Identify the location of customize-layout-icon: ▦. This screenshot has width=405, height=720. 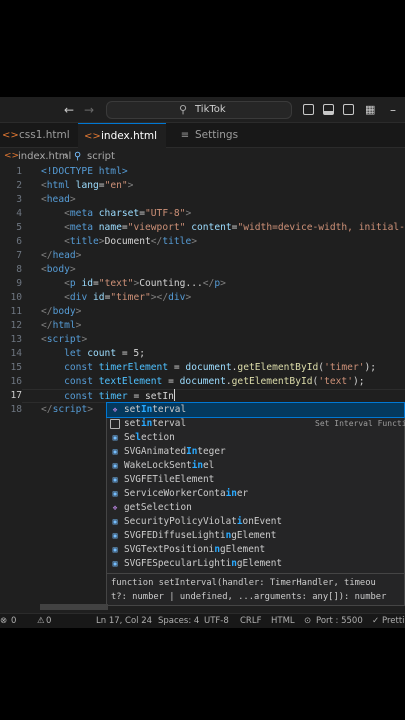
(370, 110).